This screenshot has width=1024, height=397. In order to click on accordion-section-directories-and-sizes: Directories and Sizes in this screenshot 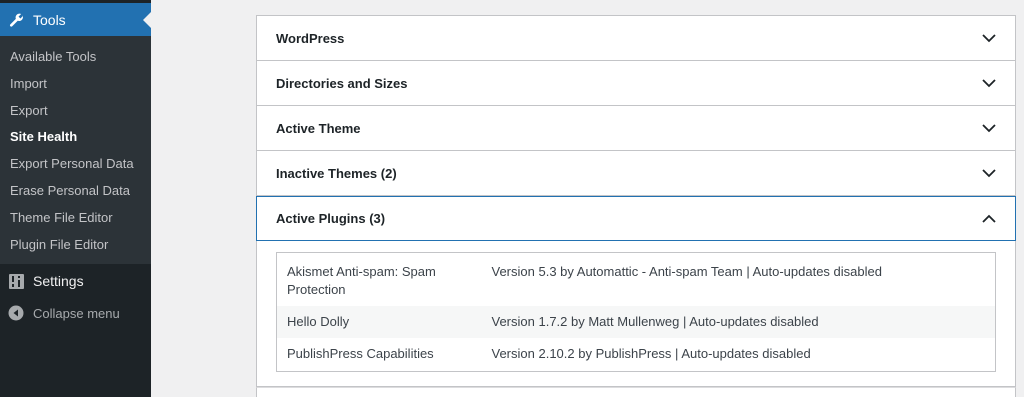, I will do `click(636, 83)`.